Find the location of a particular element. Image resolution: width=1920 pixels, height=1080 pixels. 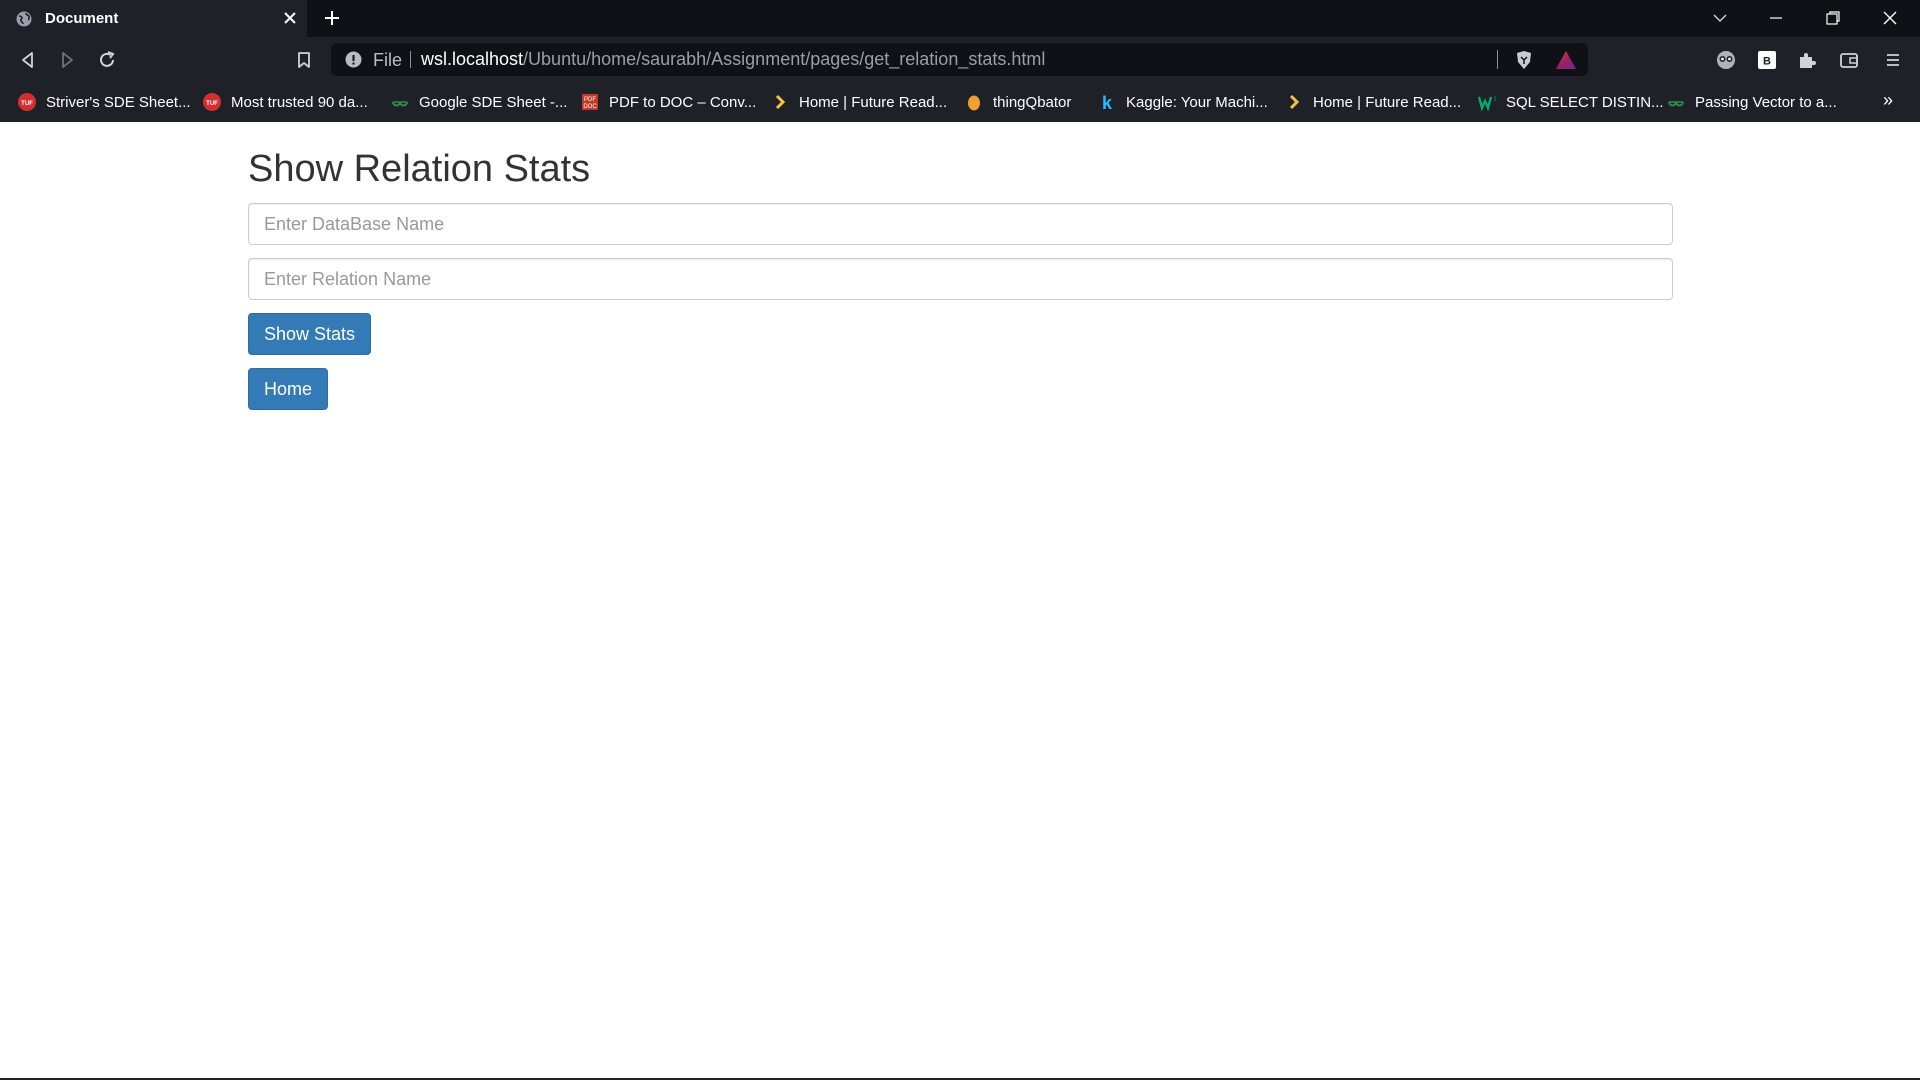

brave-rewards-icon is located at coordinates (1566, 60).